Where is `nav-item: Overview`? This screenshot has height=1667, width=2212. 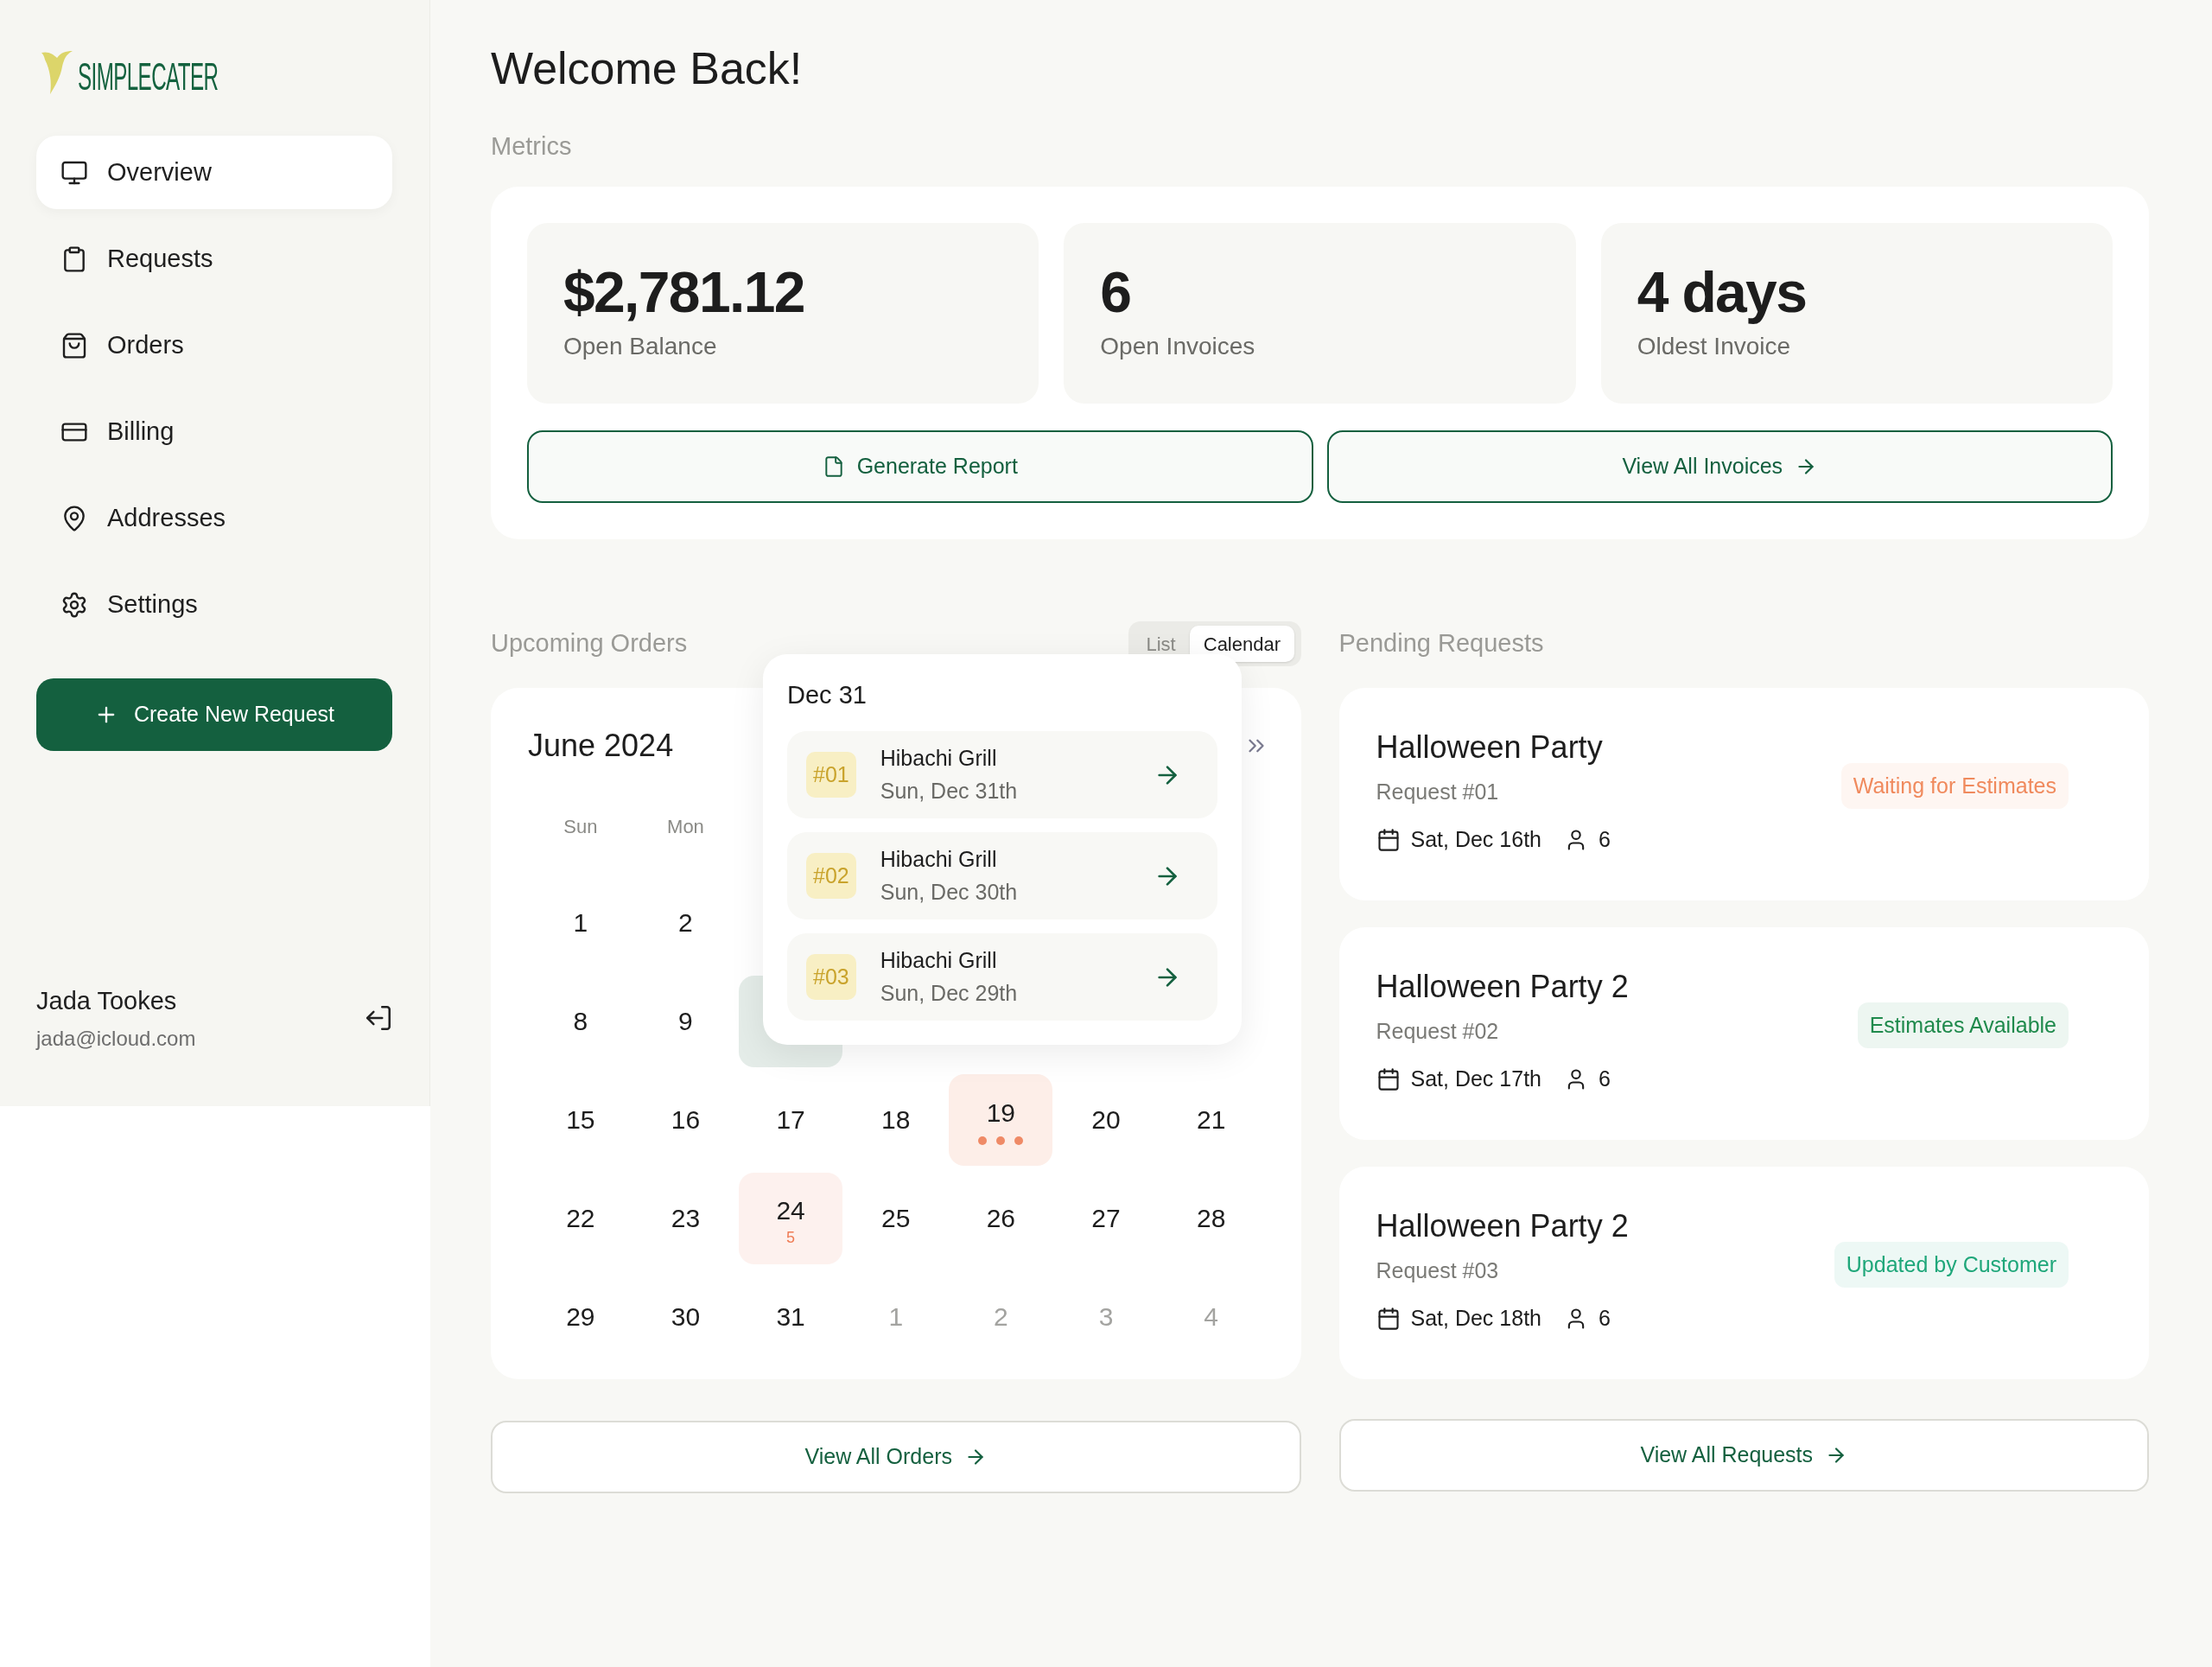 nav-item: Overview is located at coordinates (214, 172).